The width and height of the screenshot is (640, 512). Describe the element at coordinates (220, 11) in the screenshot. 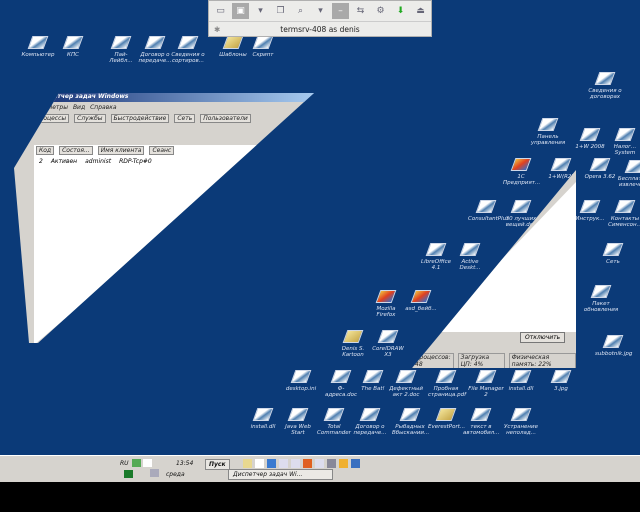

I see `window-icon: ▭` at that location.